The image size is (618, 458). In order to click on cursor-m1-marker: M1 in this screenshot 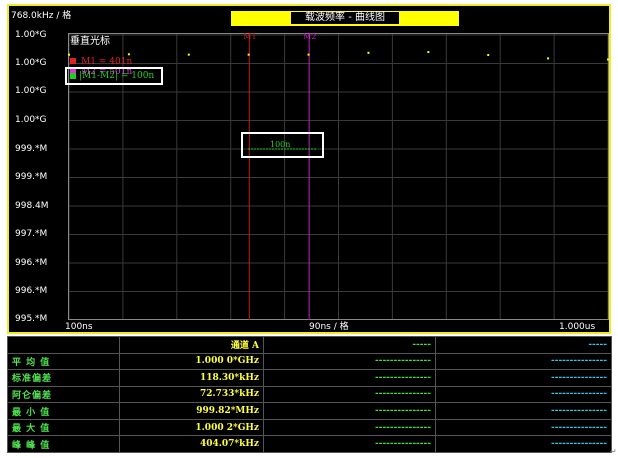, I will do `click(249, 37)`.